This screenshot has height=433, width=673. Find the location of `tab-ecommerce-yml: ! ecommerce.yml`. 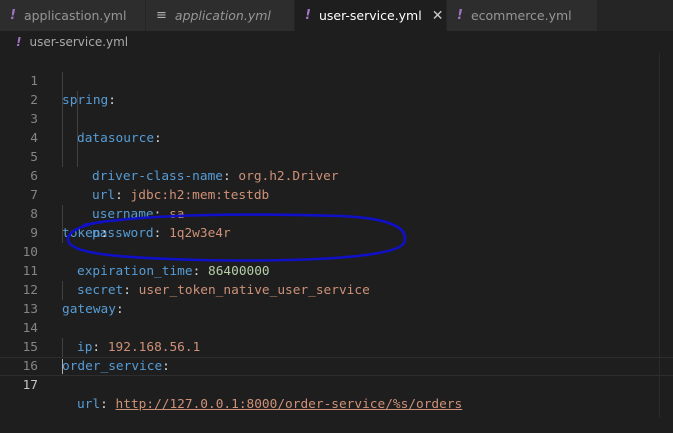

tab-ecommerce-yml: ! ecommerce.yml is located at coordinates (522, 15).